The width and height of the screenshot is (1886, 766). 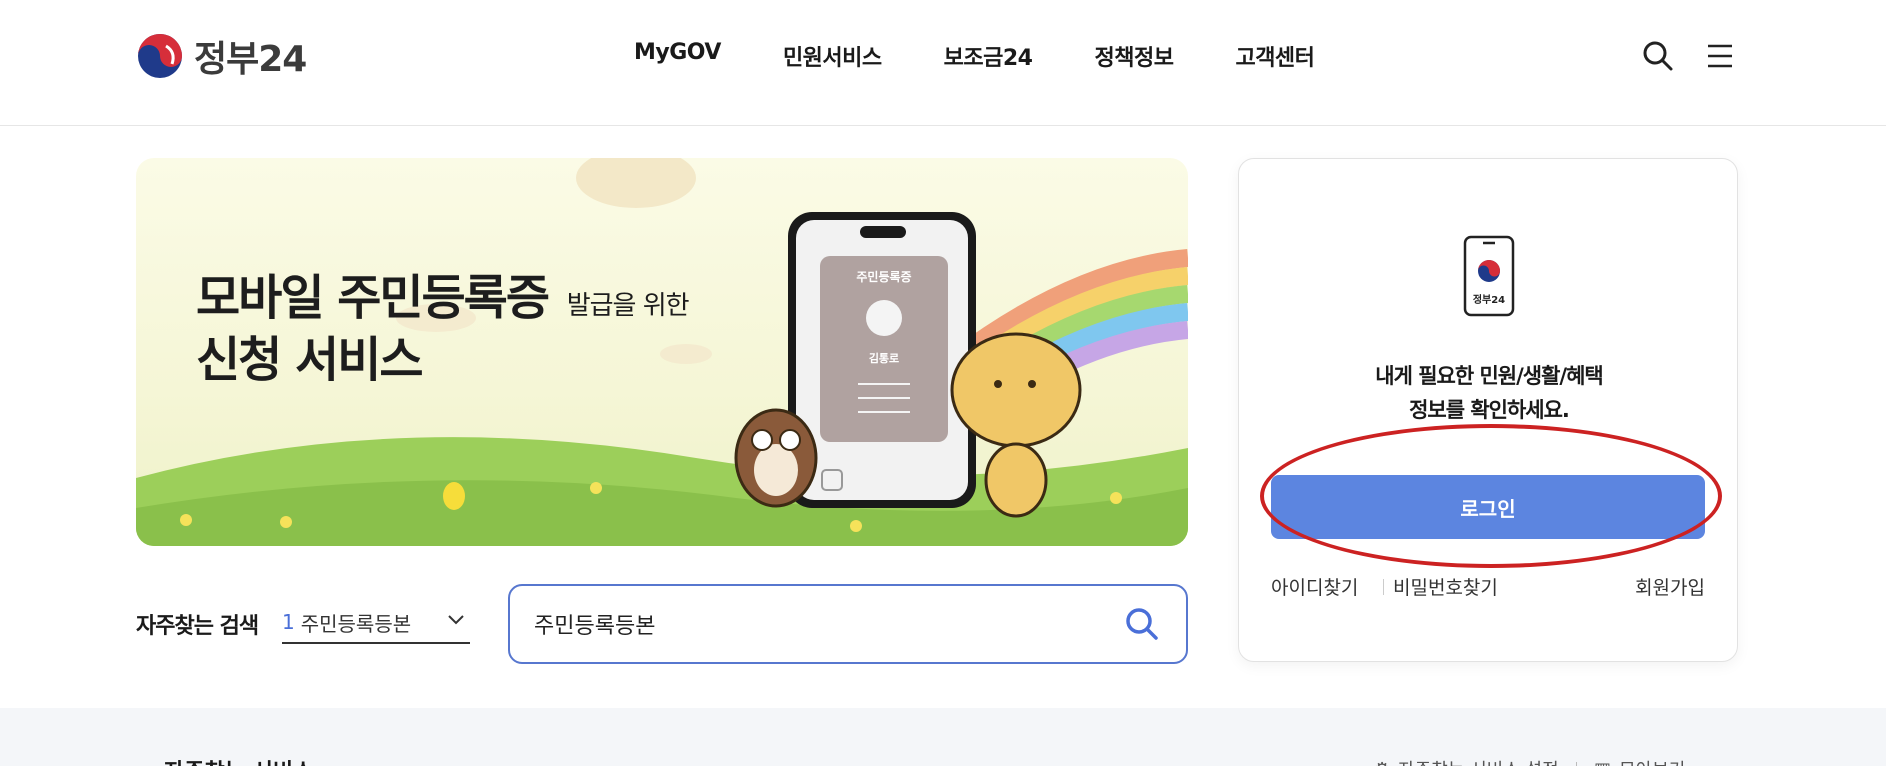 I want to click on nav-mygov: MyGOV, so click(x=677, y=56).